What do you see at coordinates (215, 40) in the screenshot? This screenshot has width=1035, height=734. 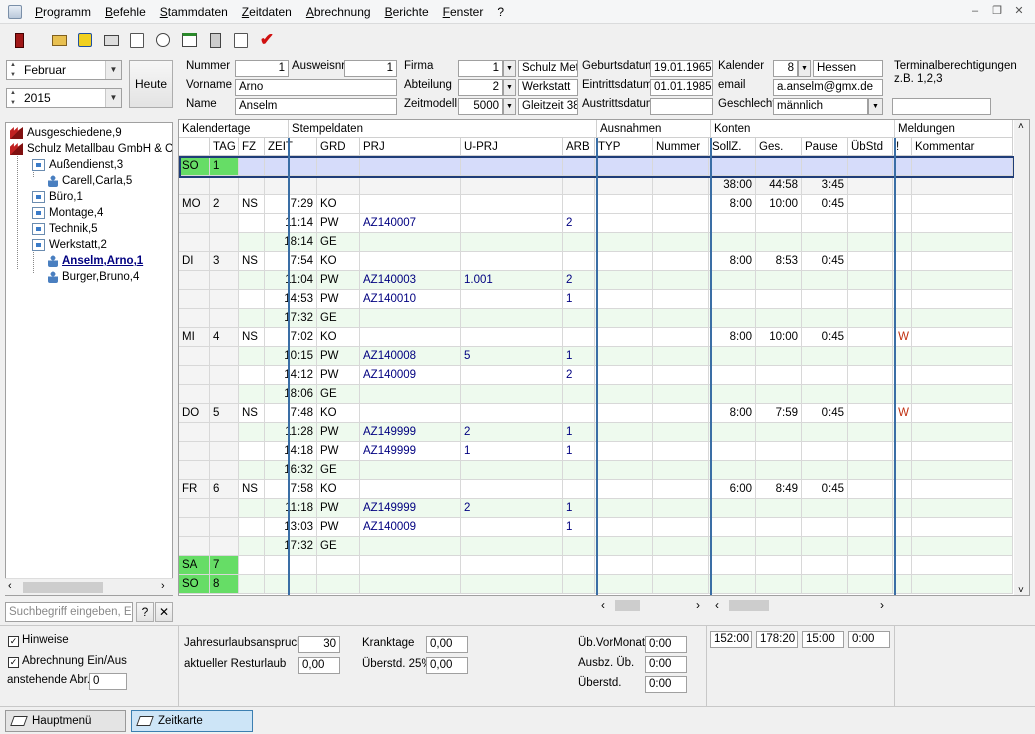 I see `calculator-icon` at bounding box center [215, 40].